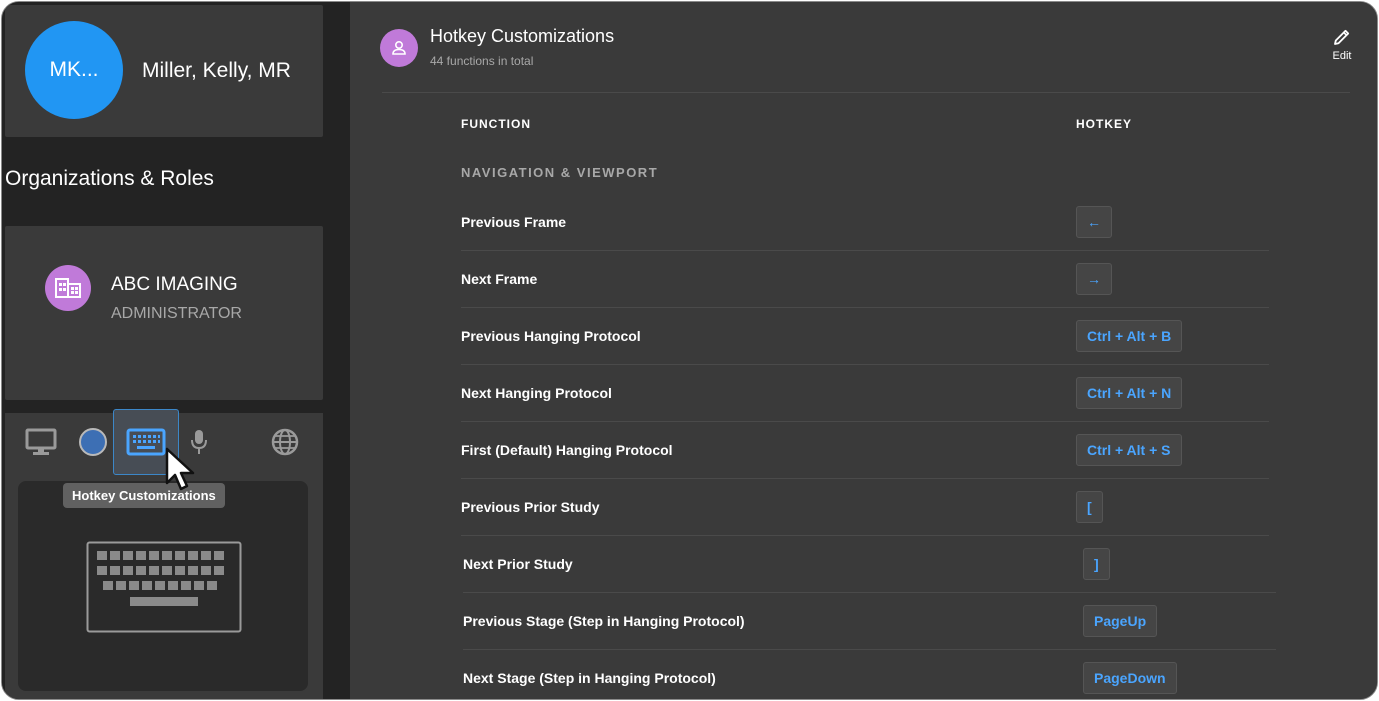 This screenshot has height=701, width=1379. What do you see at coordinates (1129, 335) in the screenshot?
I see `hotkey-chip: Ctrl + Alt + B` at bounding box center [1129, 335].